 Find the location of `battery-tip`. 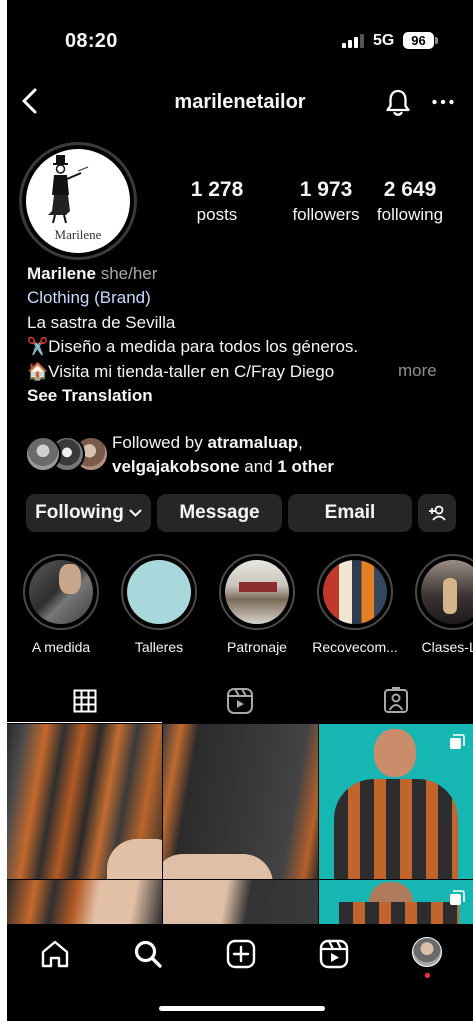

battery-tip is located at coordinates (436, 40).